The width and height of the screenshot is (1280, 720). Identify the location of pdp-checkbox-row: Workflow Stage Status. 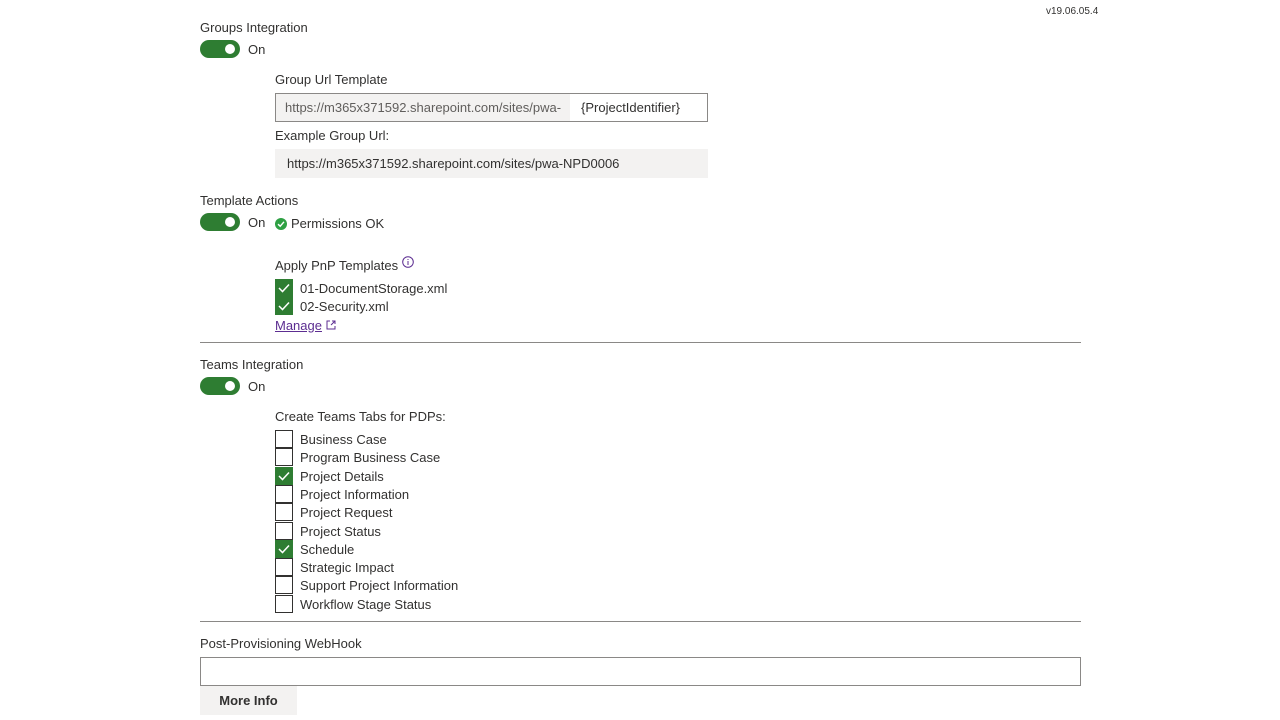
(353, 604).